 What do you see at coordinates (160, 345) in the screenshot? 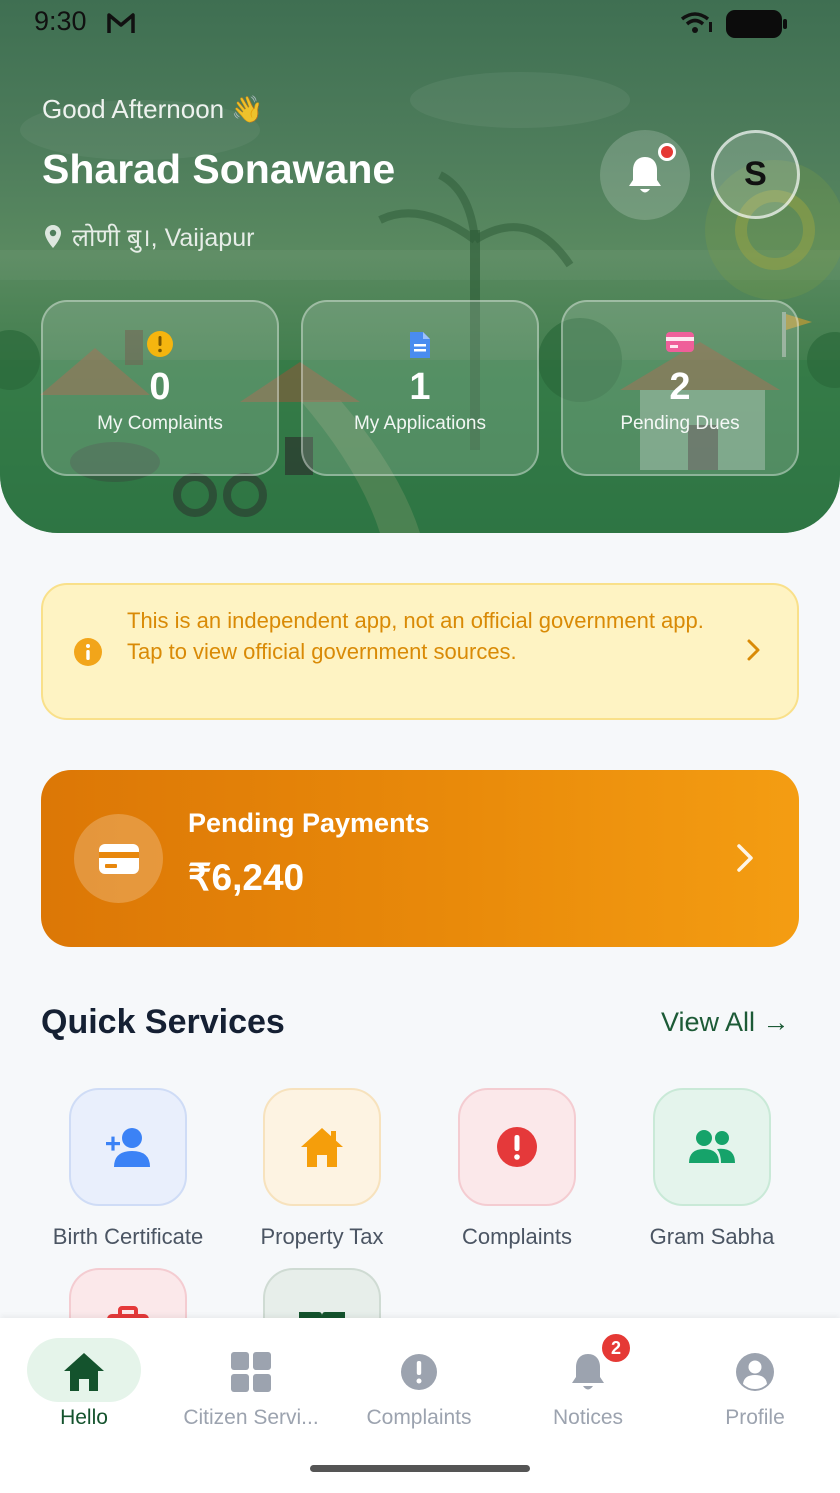
I see `warning-icon` at bounding box center [160, 345].